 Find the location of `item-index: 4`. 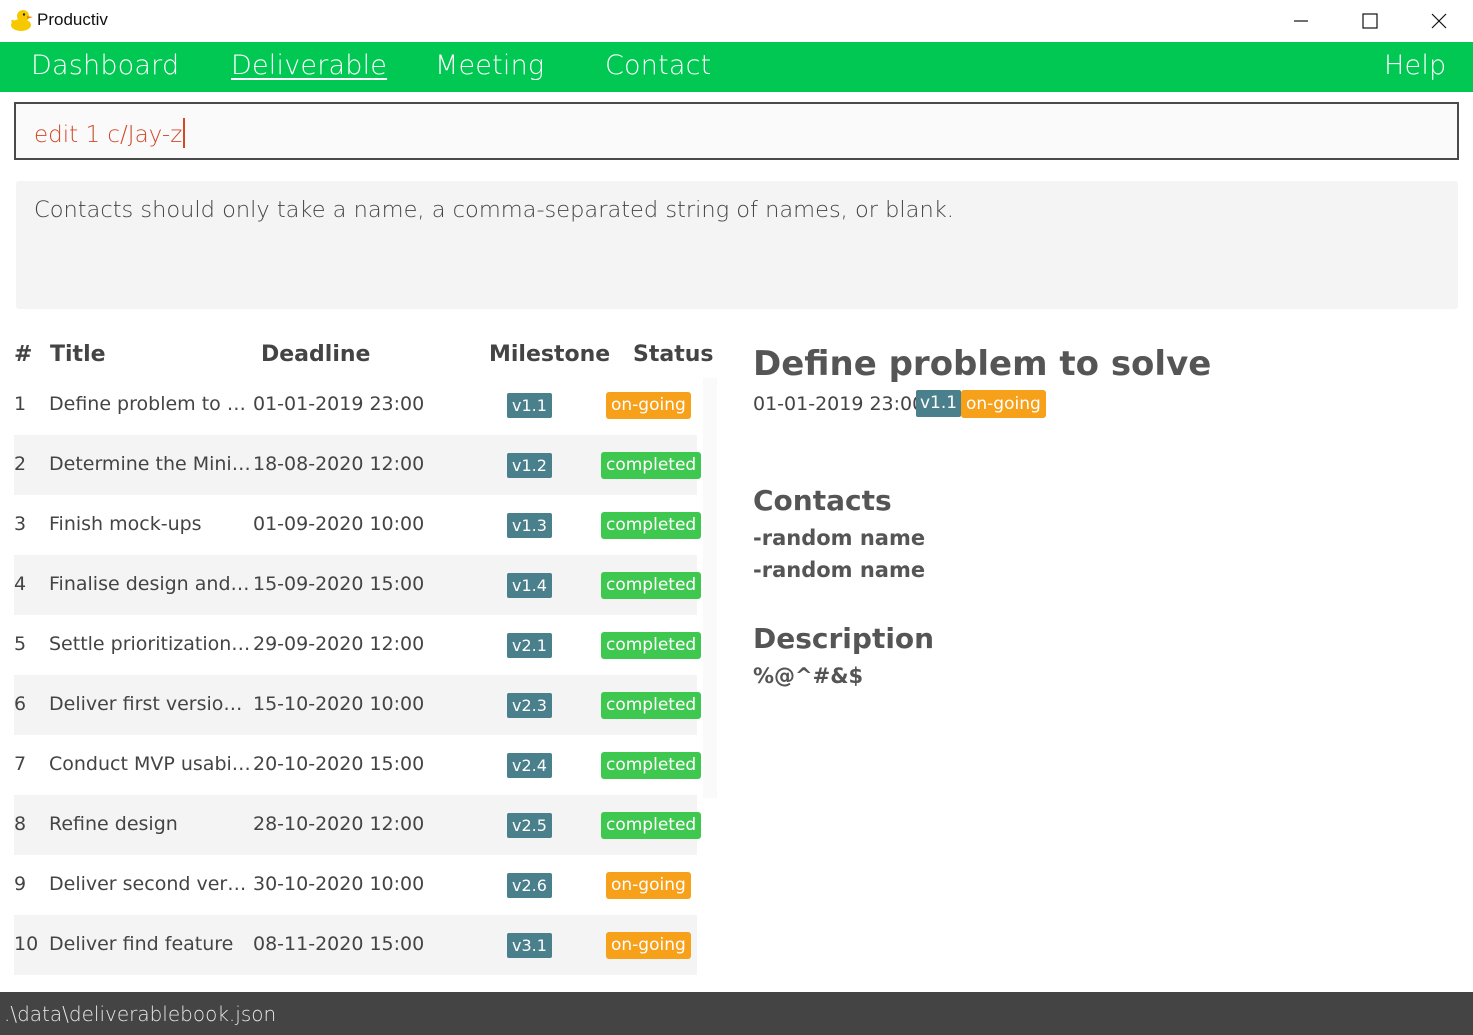

item-index: 4 is located at coordinates (20, 584).